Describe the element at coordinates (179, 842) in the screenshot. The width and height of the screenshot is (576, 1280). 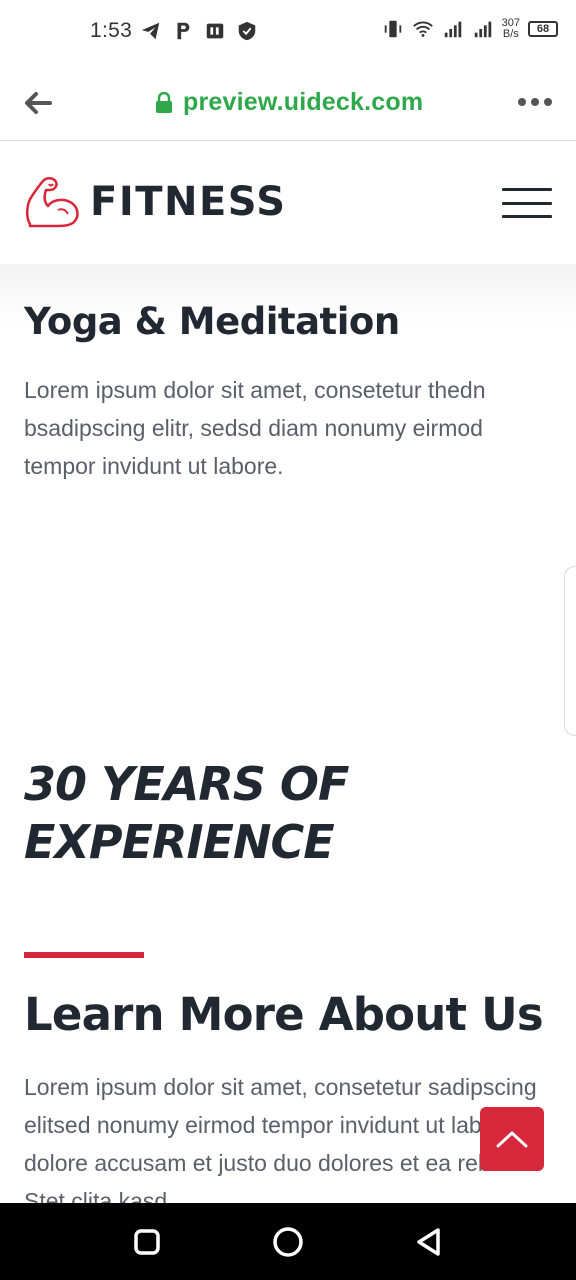
I see `experience-line-2: EXPERIENCE` at that location.